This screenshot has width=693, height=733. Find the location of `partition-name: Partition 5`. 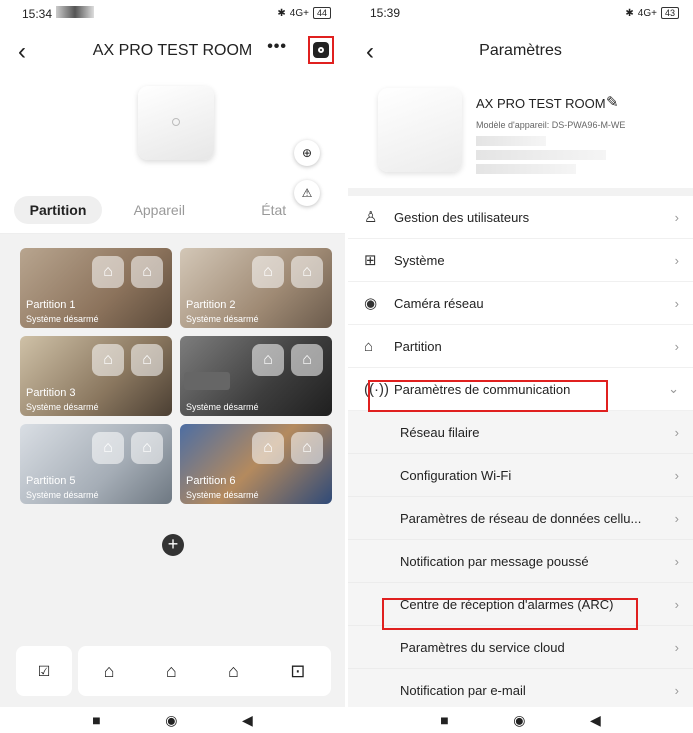

partition-name: Partition 5 is located at coordinates (51, 481).